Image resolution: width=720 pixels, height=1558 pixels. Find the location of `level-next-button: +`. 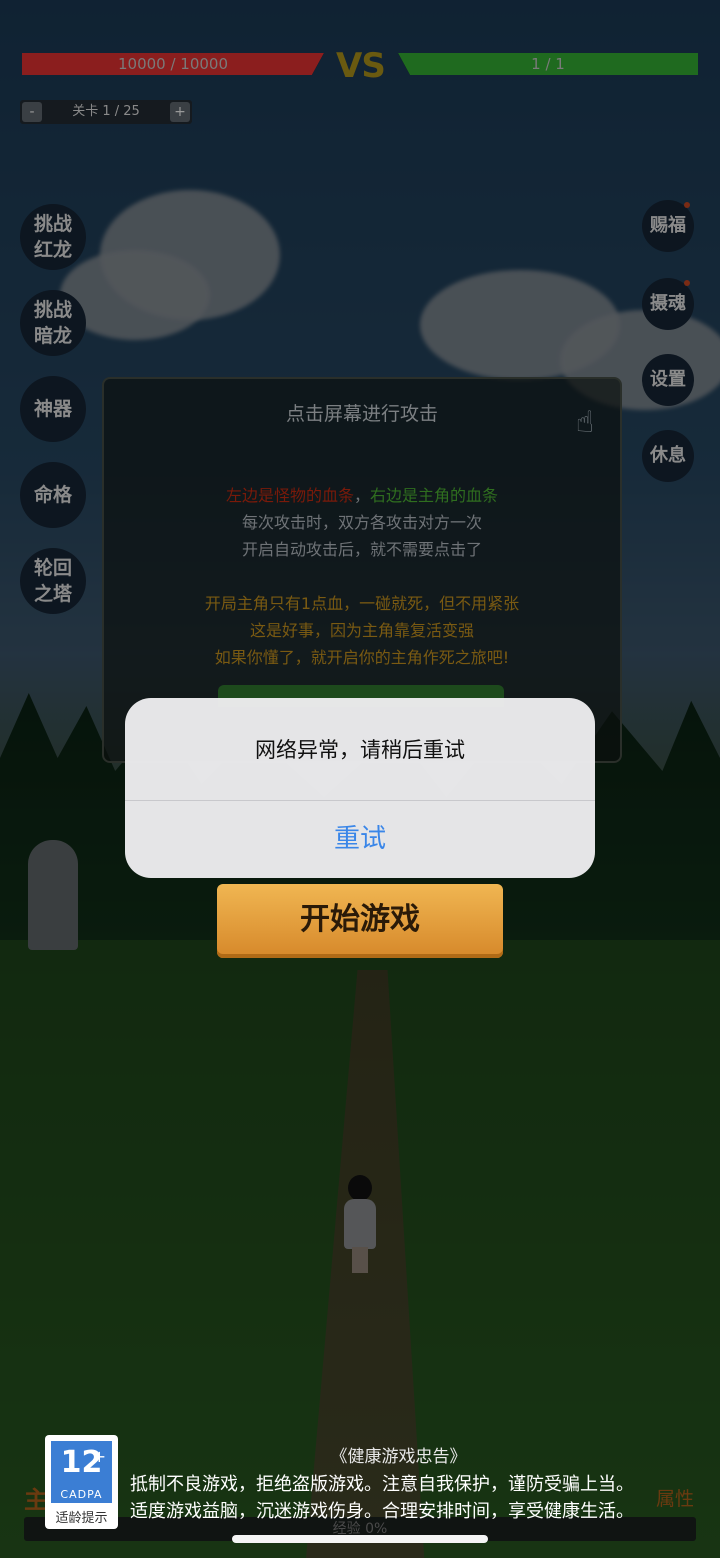

level-next-button: + is located at coordinates (180, 112).